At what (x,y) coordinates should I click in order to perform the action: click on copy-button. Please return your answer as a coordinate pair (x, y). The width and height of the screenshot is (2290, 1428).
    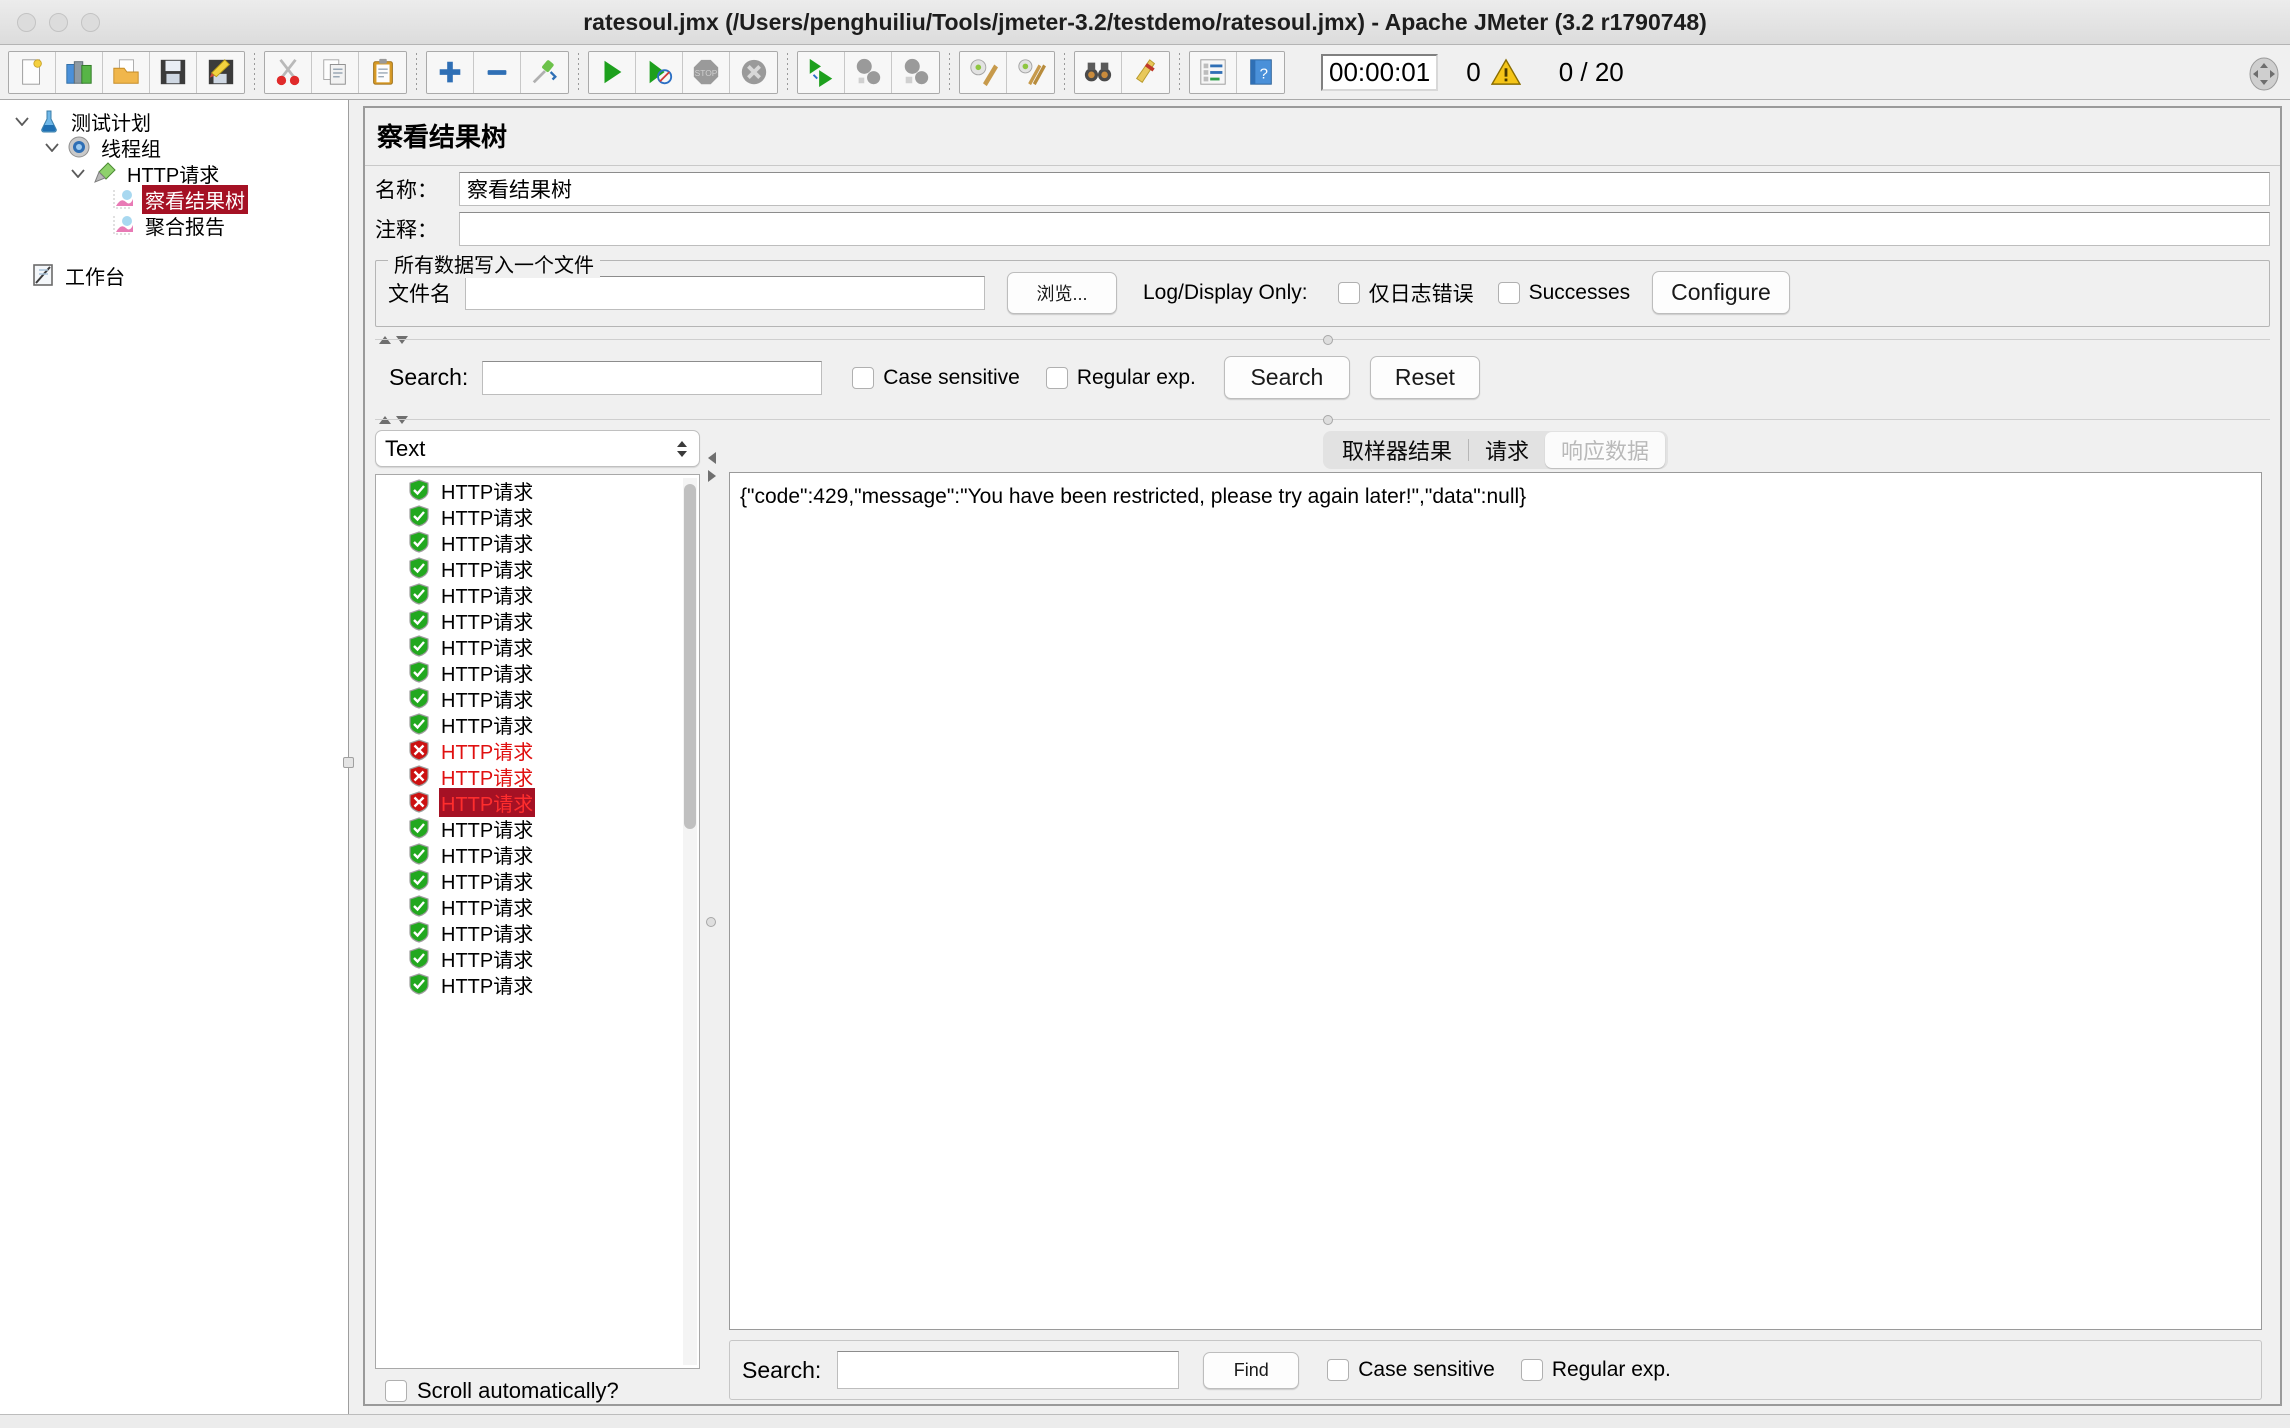
    Looking at the image, I should click on (335, 72).